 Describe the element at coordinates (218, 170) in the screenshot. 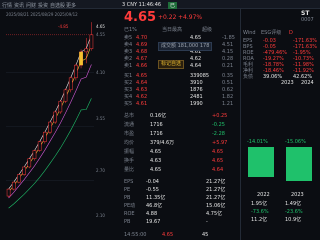

I see `stat-right-value: 4.64` at that location.